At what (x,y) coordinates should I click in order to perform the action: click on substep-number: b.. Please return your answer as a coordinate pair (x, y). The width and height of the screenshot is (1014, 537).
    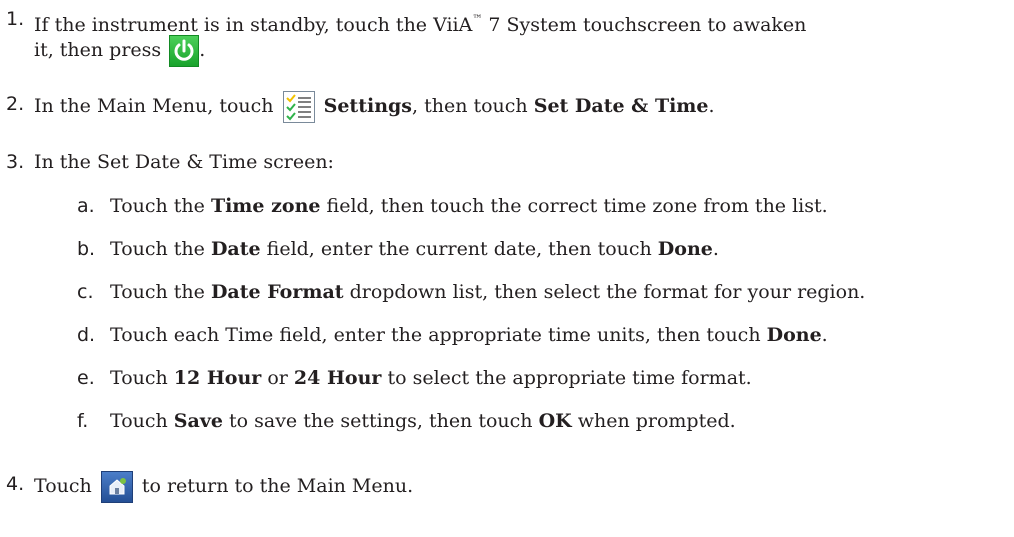
    Looking at the image, I should click on (86, 249).